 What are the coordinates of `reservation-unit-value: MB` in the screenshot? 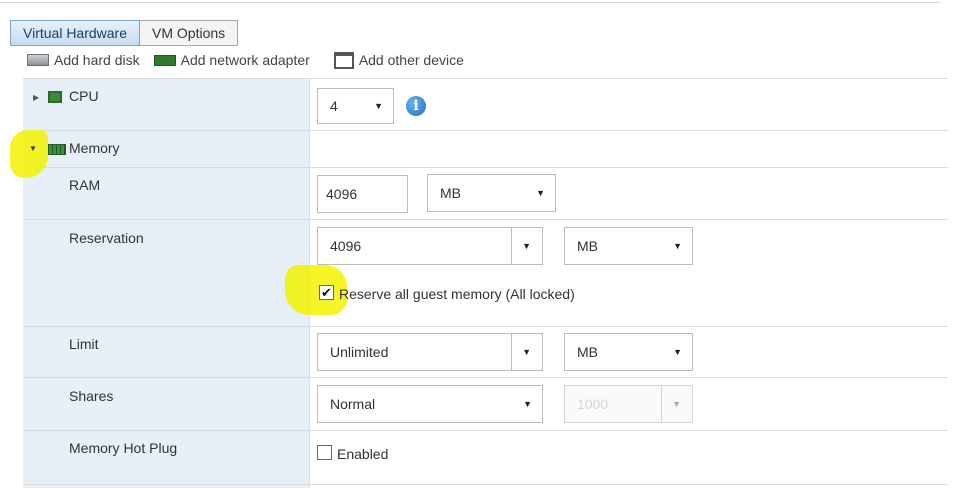 It's located at (587, 246).